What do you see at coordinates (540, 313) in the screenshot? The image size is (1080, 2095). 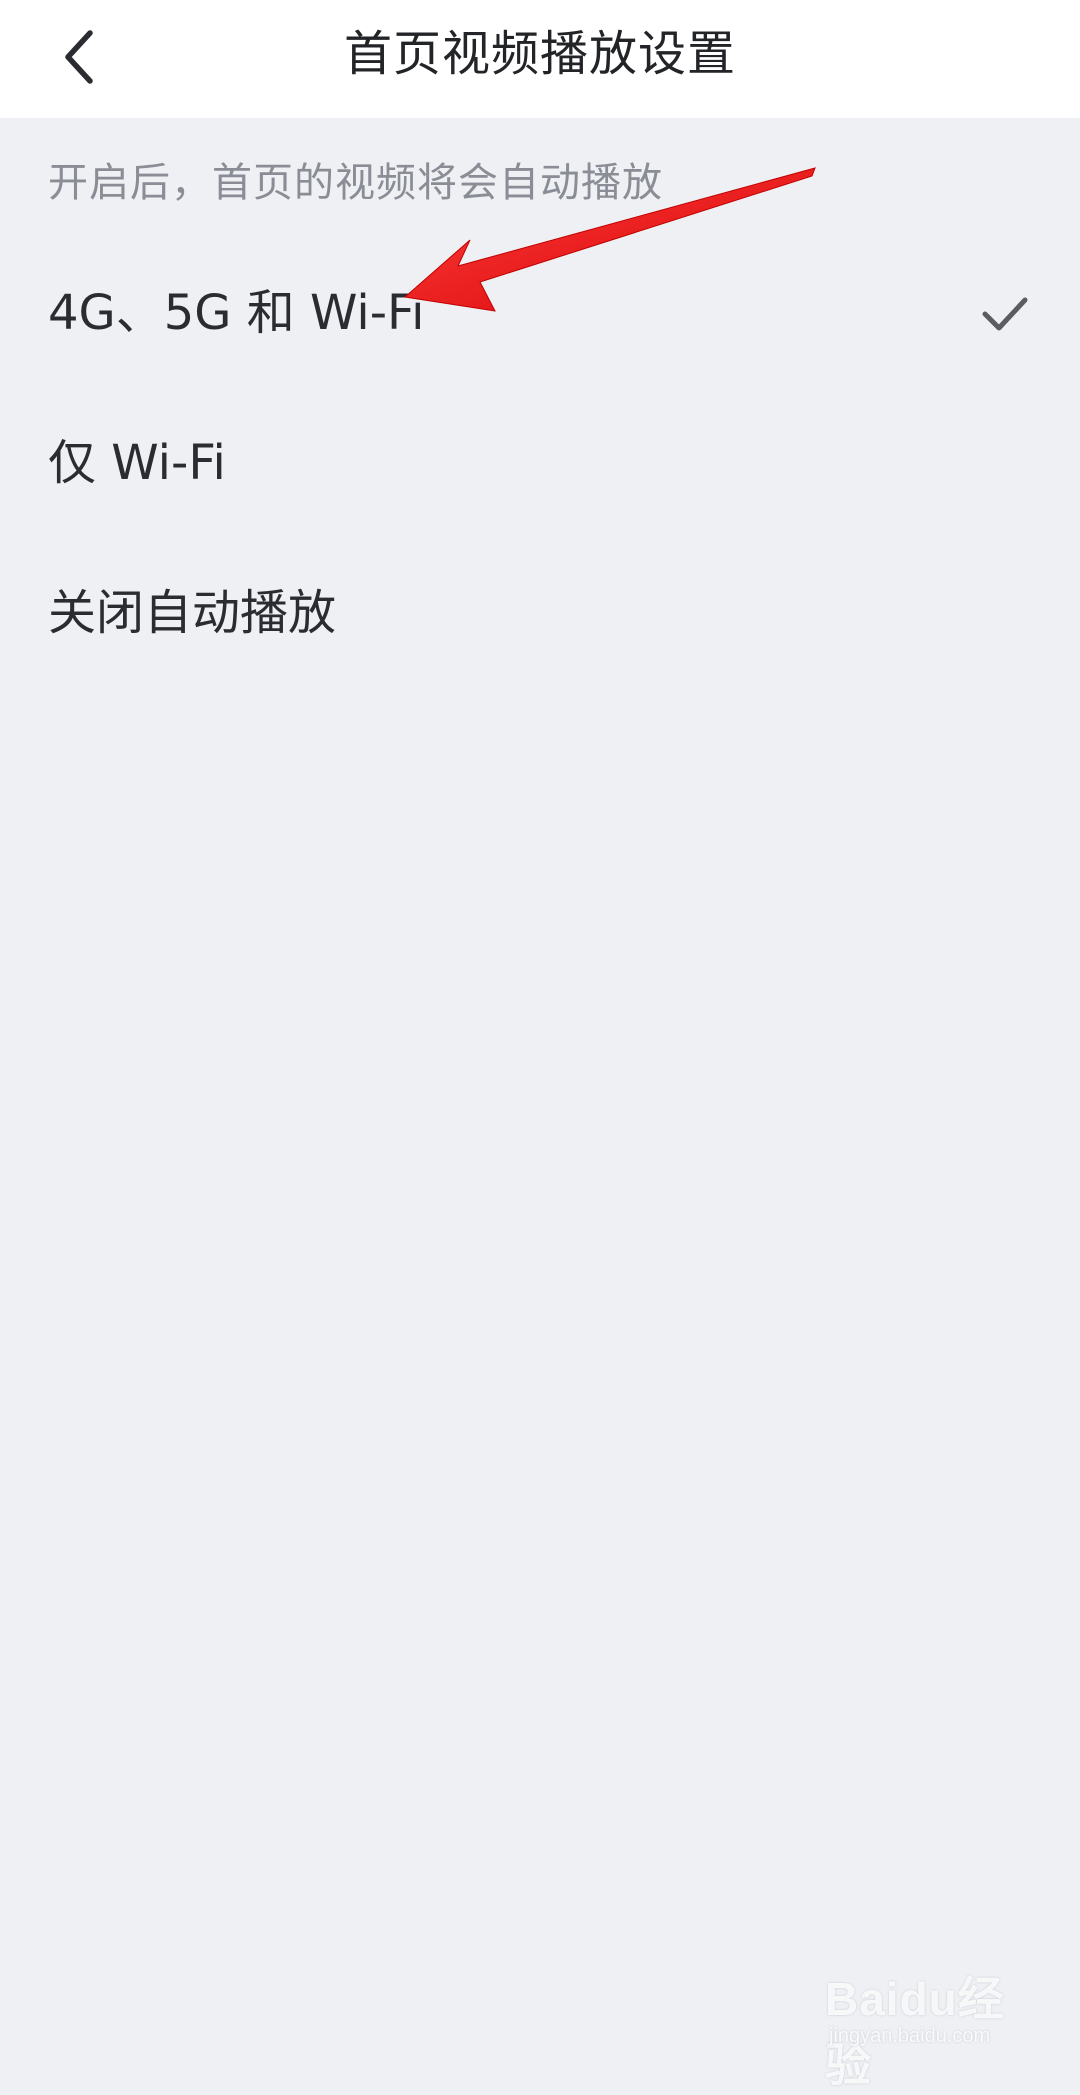 I see `option-4g-5g-wifi: 4G、5G 和 Wi-Fi` at bounding box center [540, 313].